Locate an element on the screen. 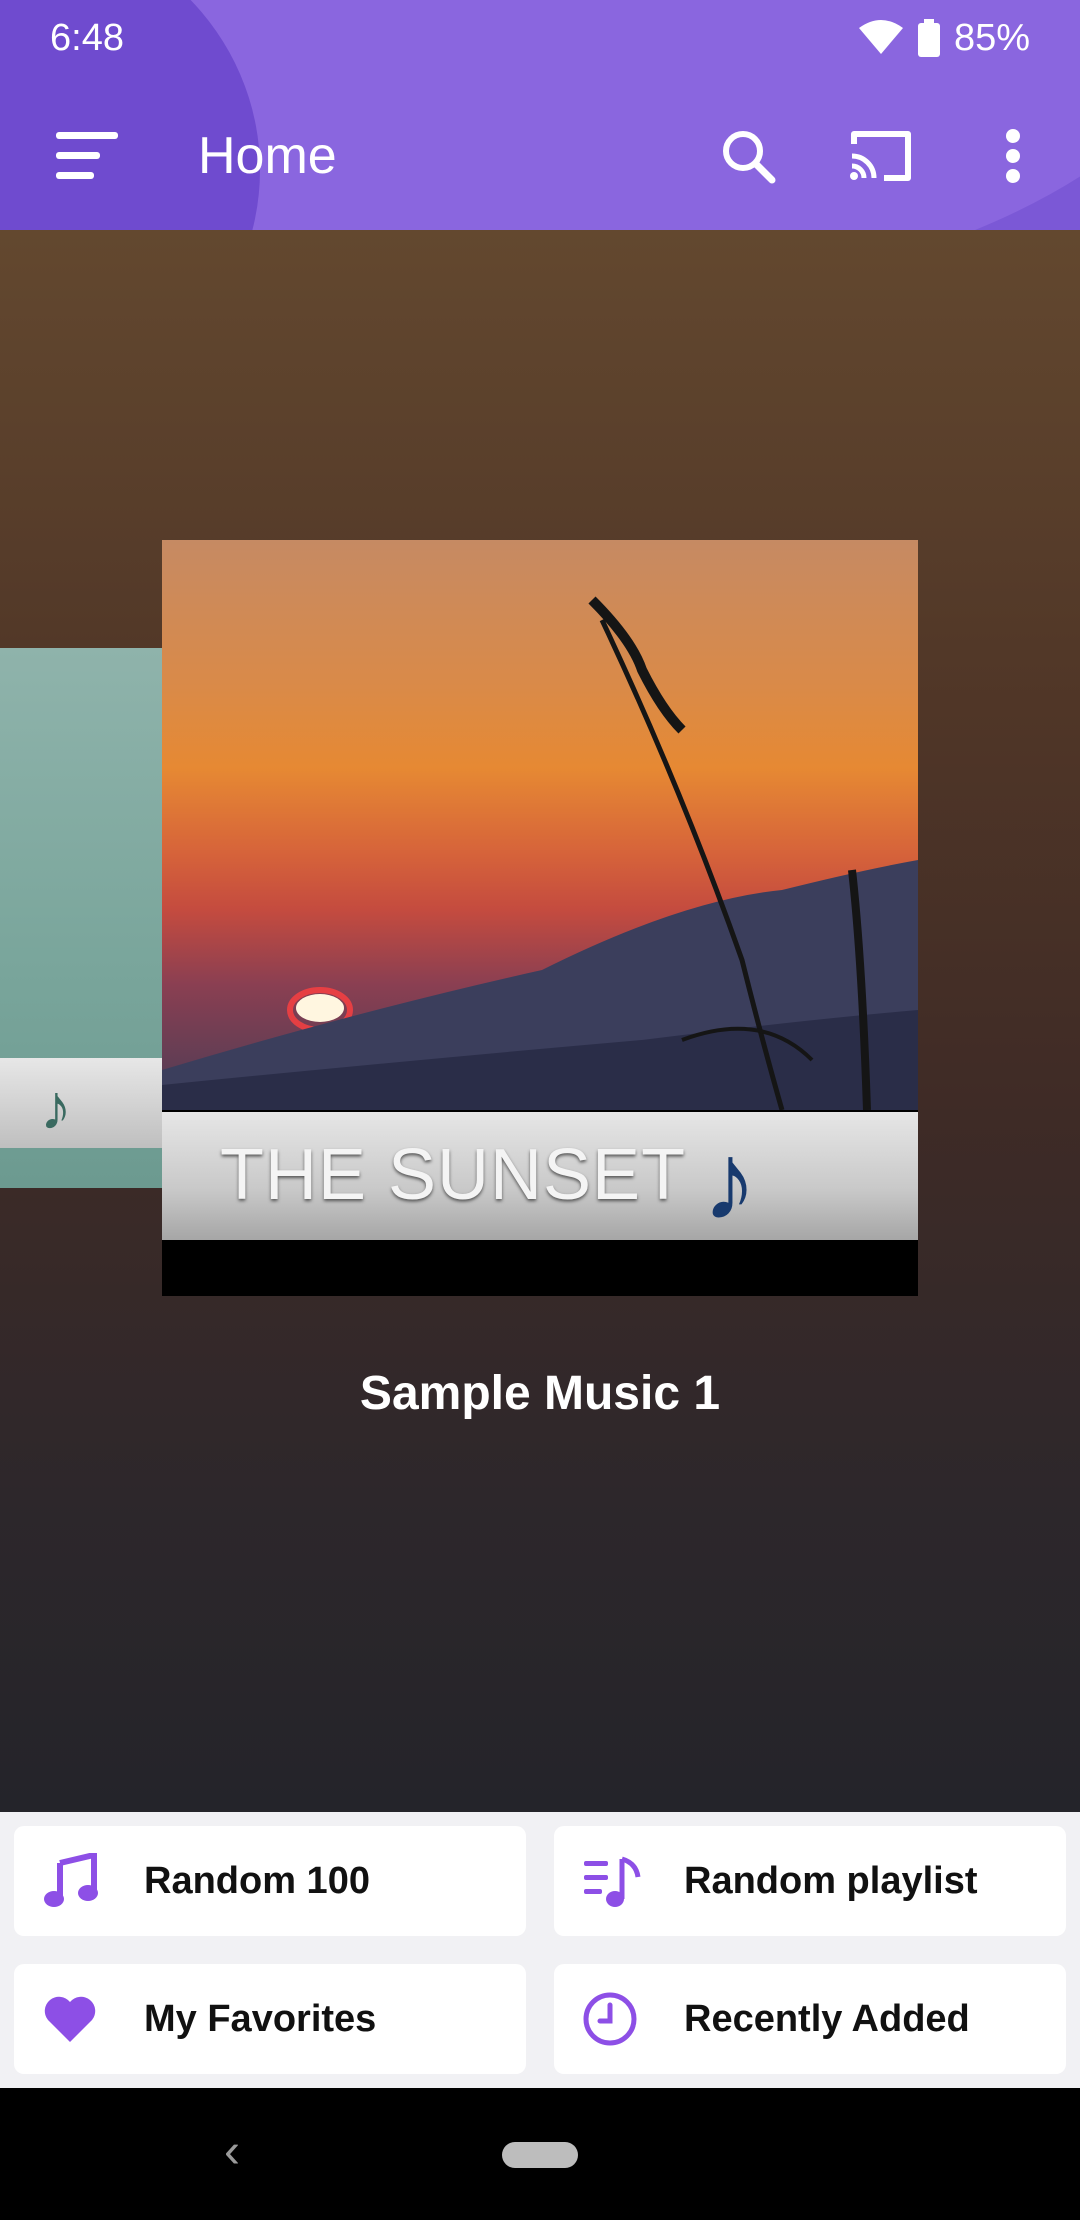 The width and height of the screenshot is (1080, 2220). random-playlist-label: Random playlist is located at coordinates (831, 1880).